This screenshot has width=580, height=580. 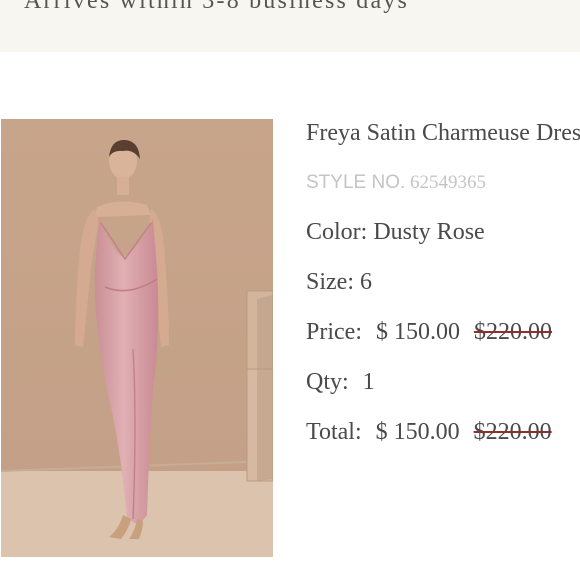 I want to click on price-original: $220.00, so click(x=512, y=332).